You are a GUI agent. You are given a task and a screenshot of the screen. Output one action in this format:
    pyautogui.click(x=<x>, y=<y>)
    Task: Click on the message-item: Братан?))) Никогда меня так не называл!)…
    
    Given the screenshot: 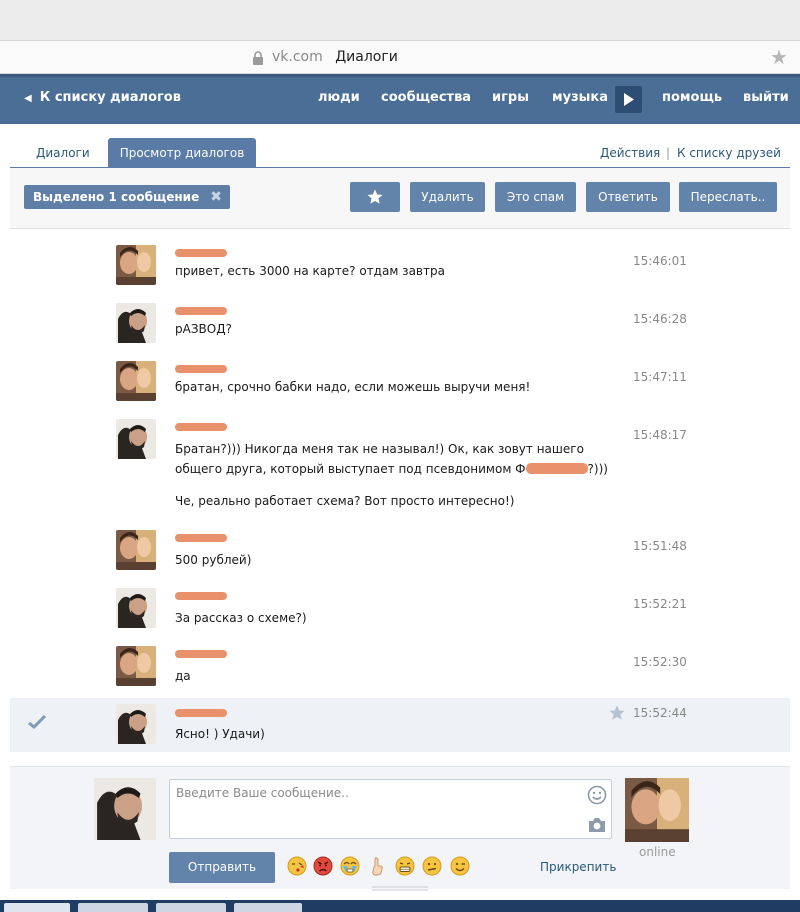 What is the action you would take?
    pyautogui.click(x=400, y=466)
    